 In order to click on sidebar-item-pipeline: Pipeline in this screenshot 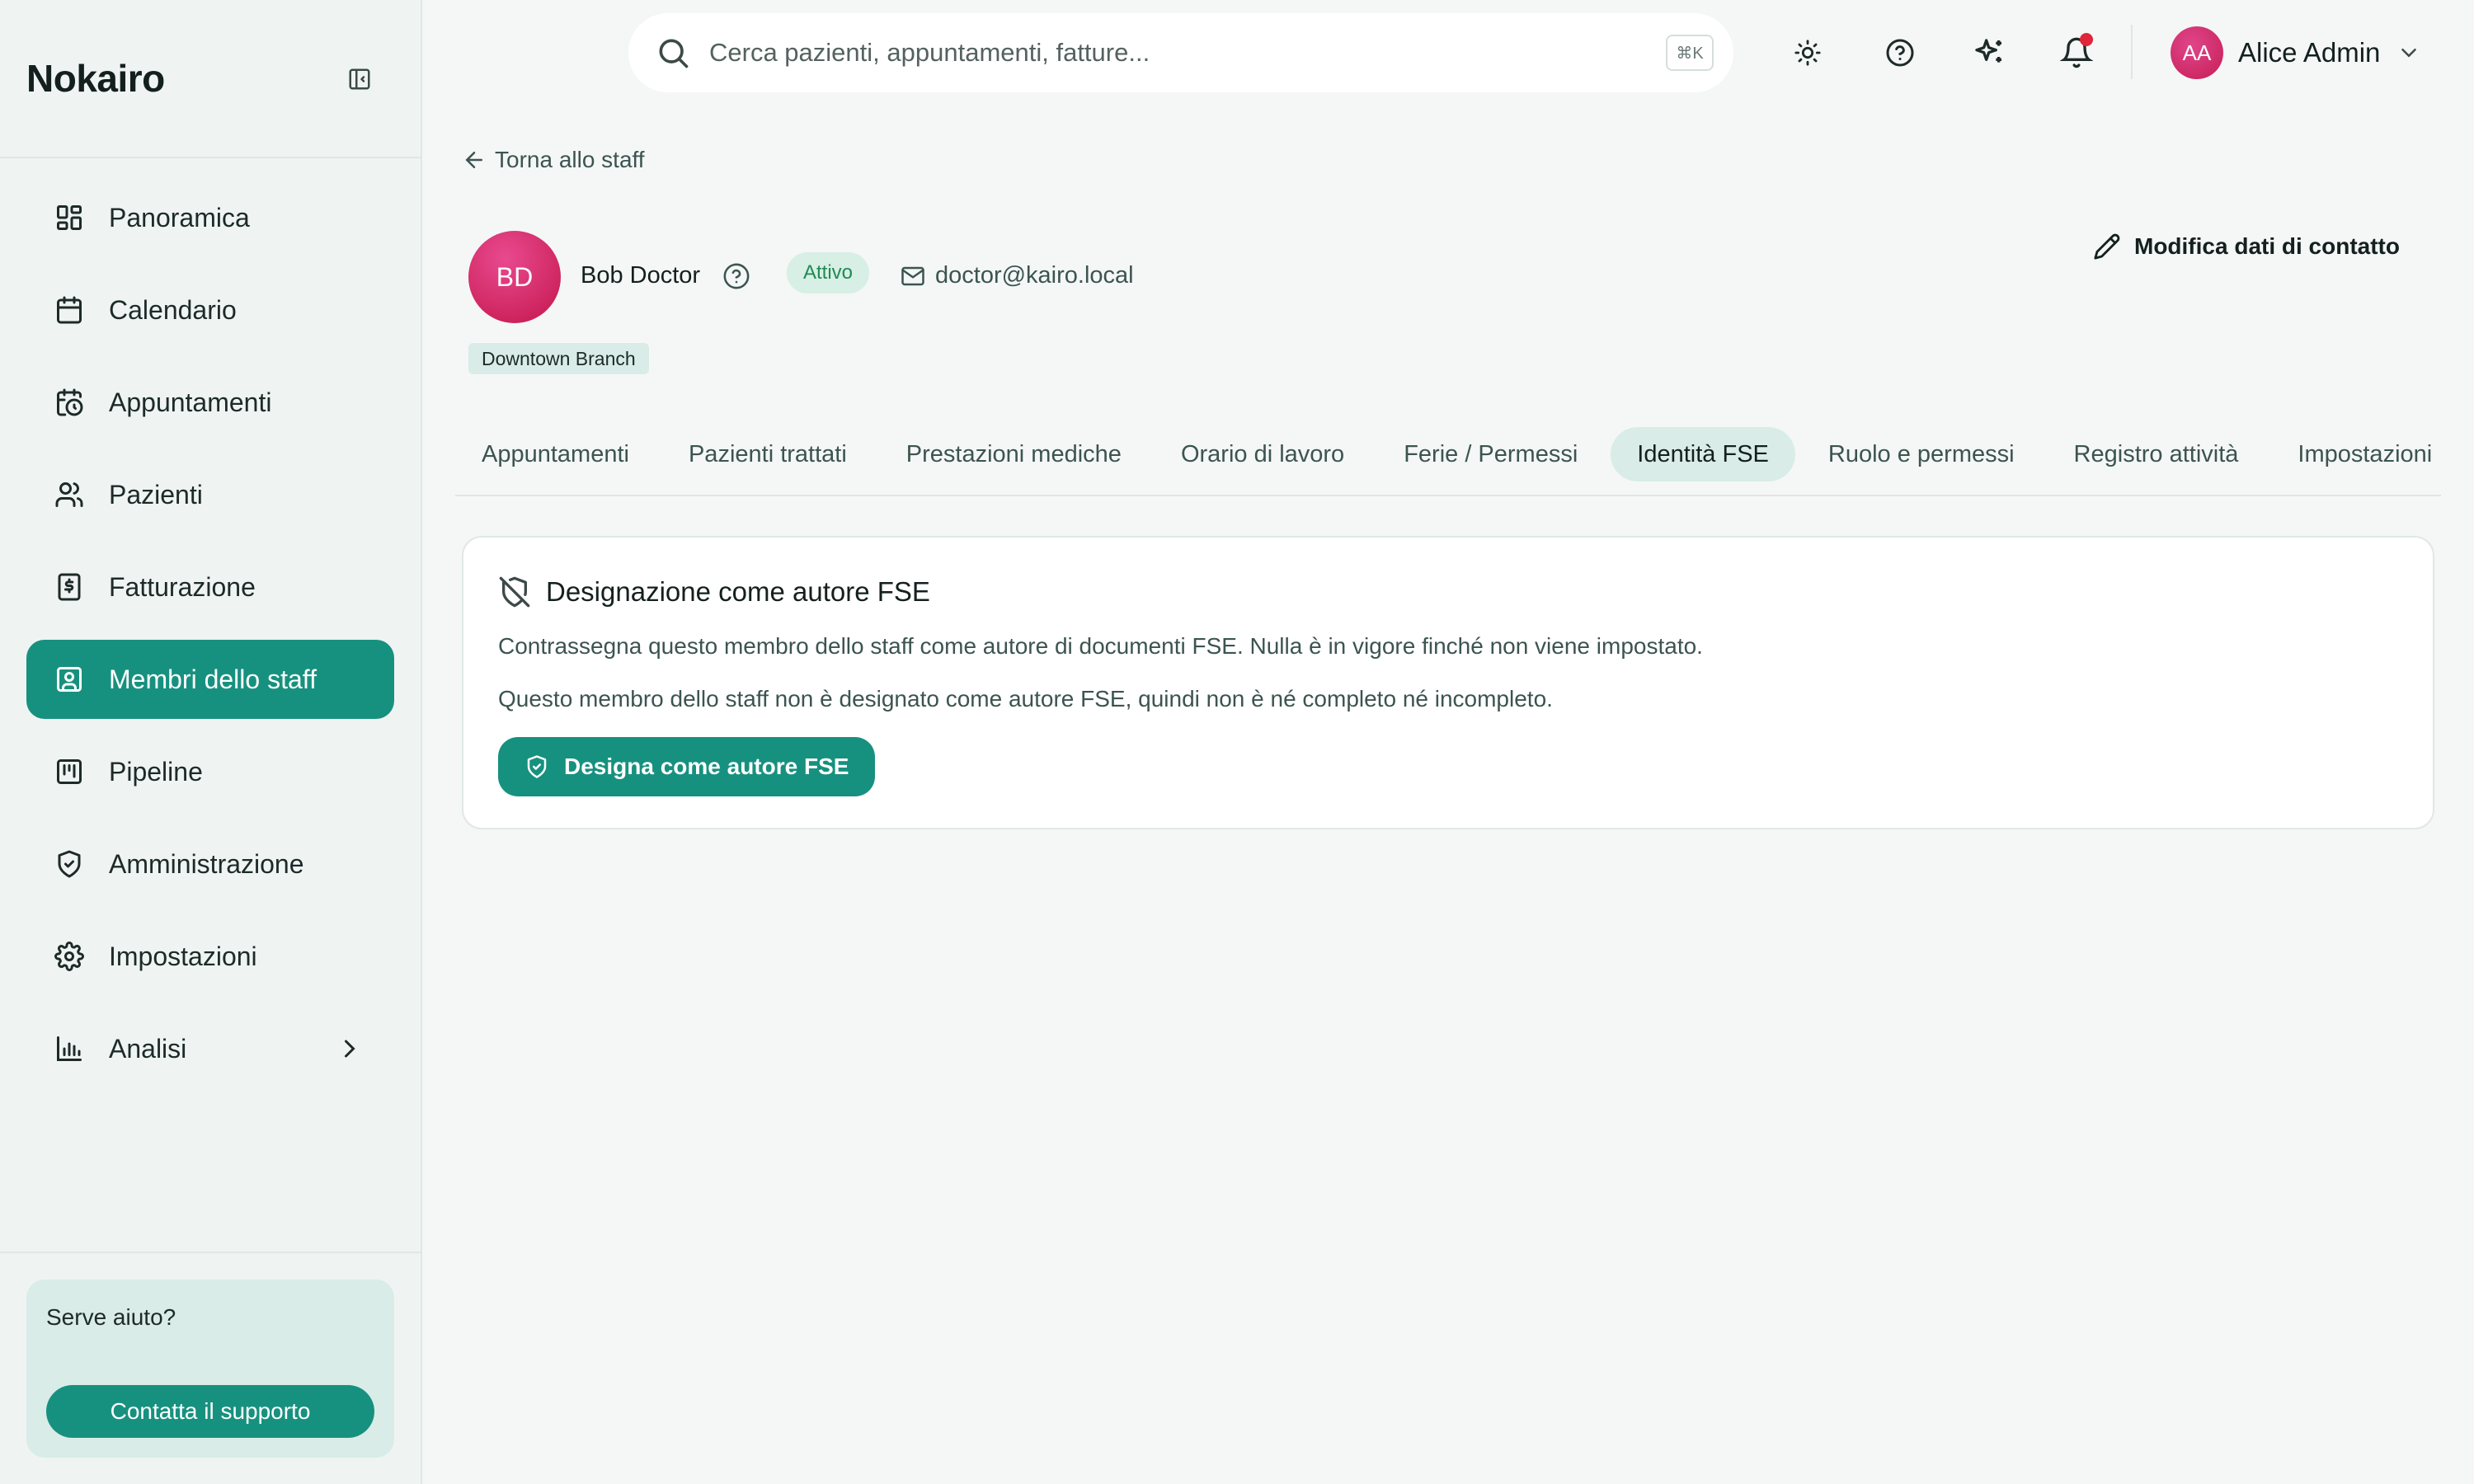, I will do `click(210, 771)`.